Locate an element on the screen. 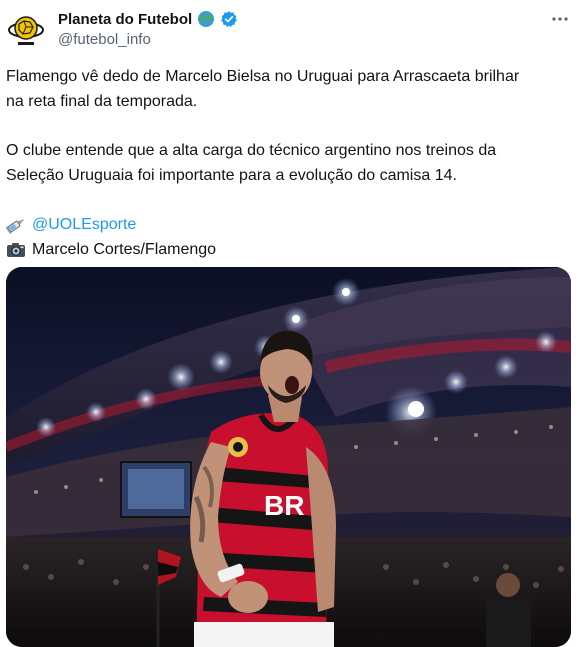 This screenshot has width=583, height=647. author-display-name: Planeta do Futebol is located at coordinates (125, 19).